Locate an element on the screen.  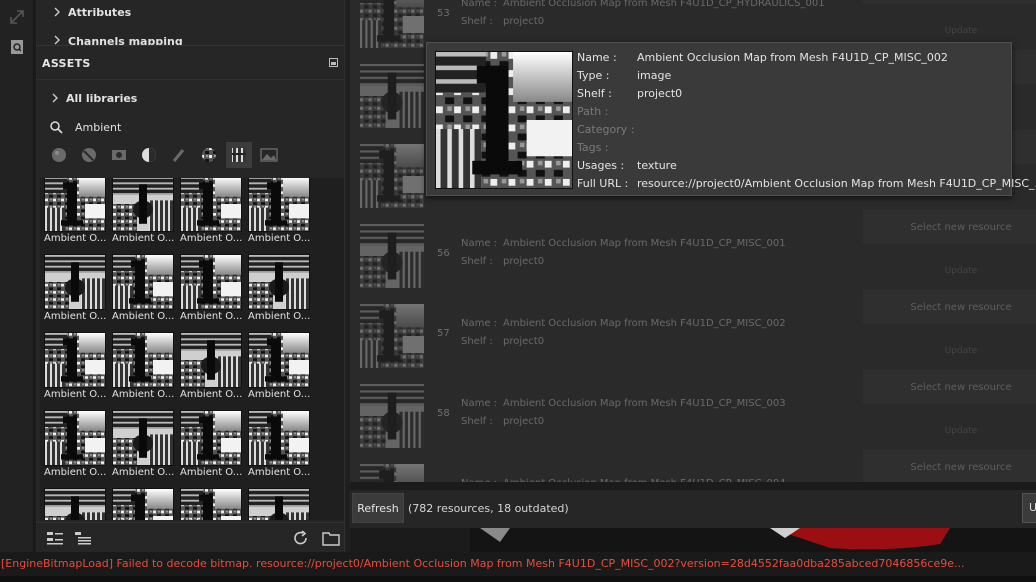
section-label: Channels mapping is located at coordinates (125, 40).